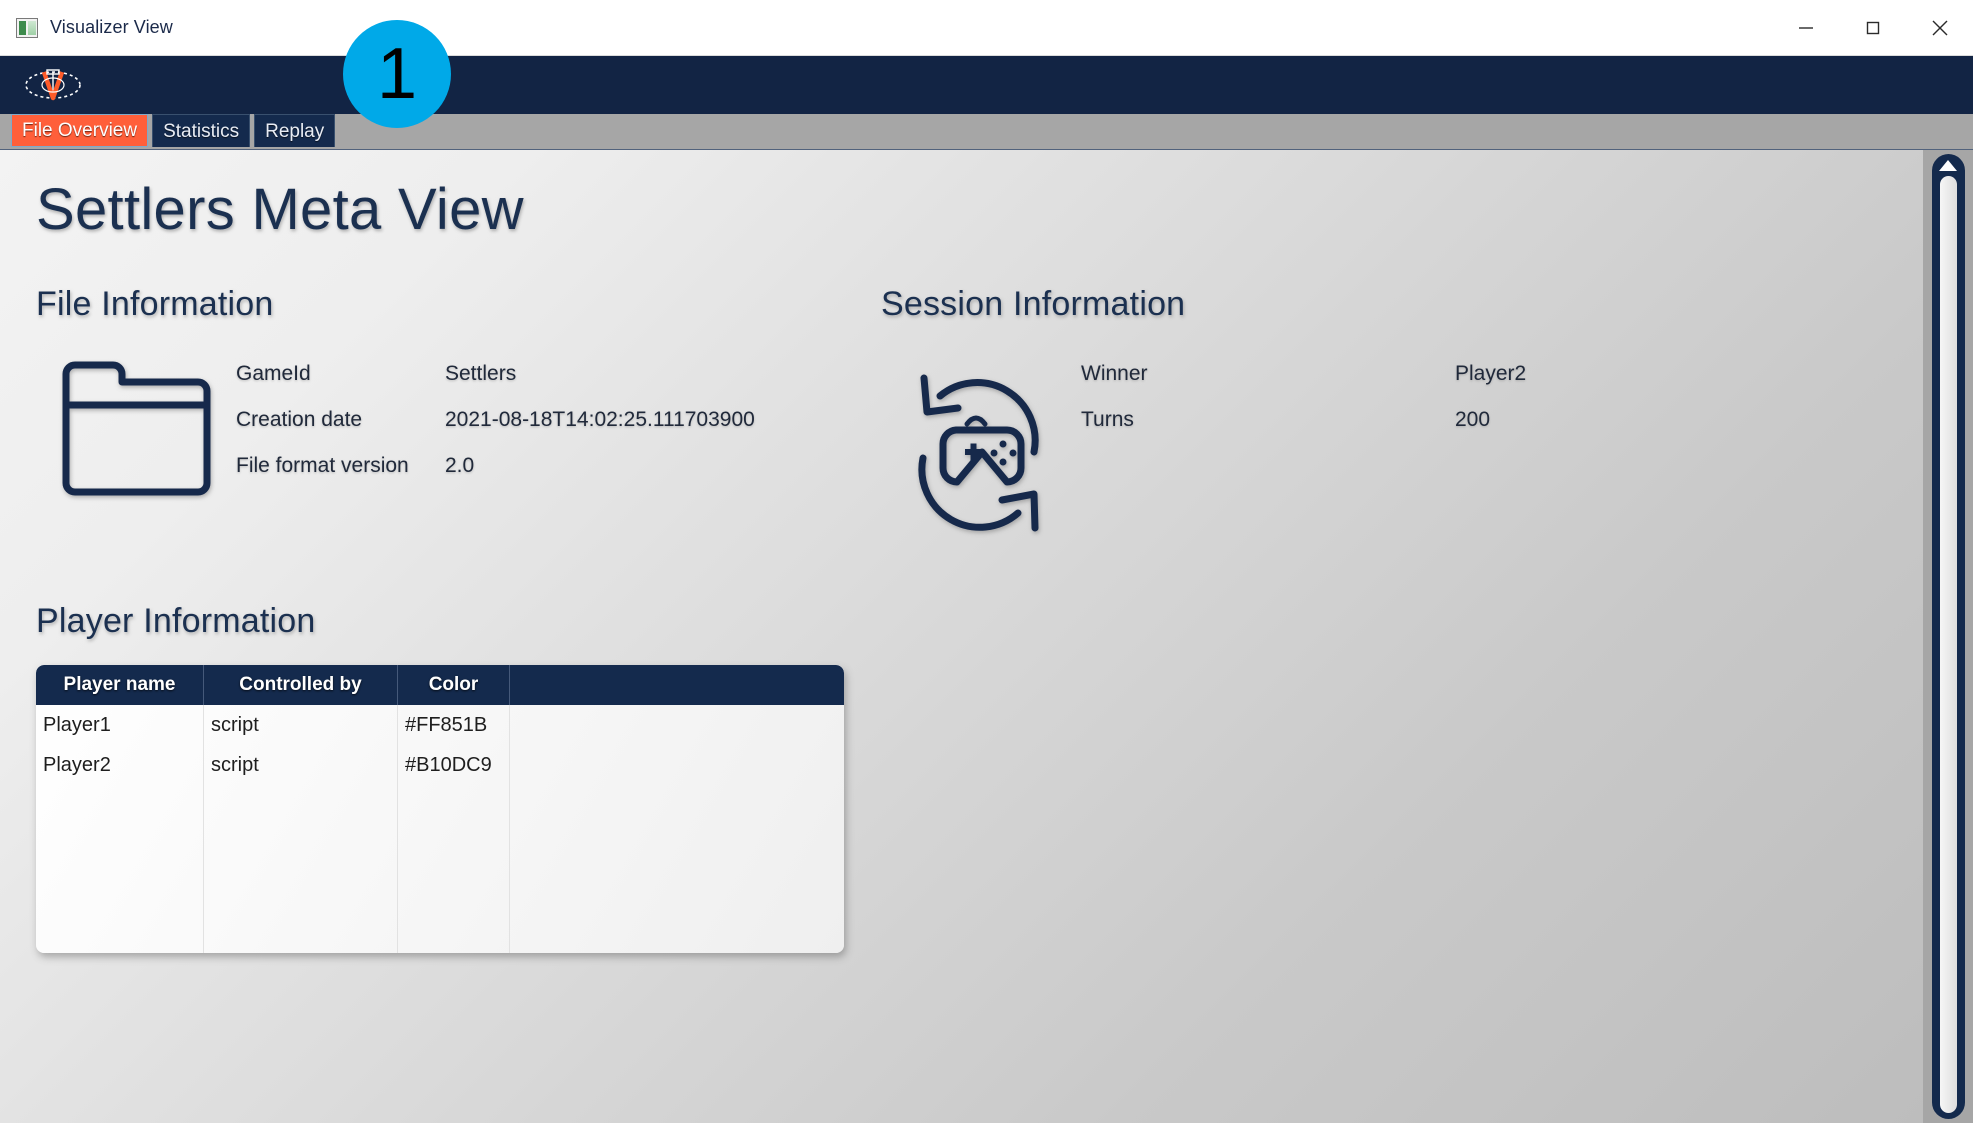 This screenshot has width=1973, height=1123. Describe the element at coordinates (986, 28) in the screenshot. I see `title-bar: Visualizer View` at that location.